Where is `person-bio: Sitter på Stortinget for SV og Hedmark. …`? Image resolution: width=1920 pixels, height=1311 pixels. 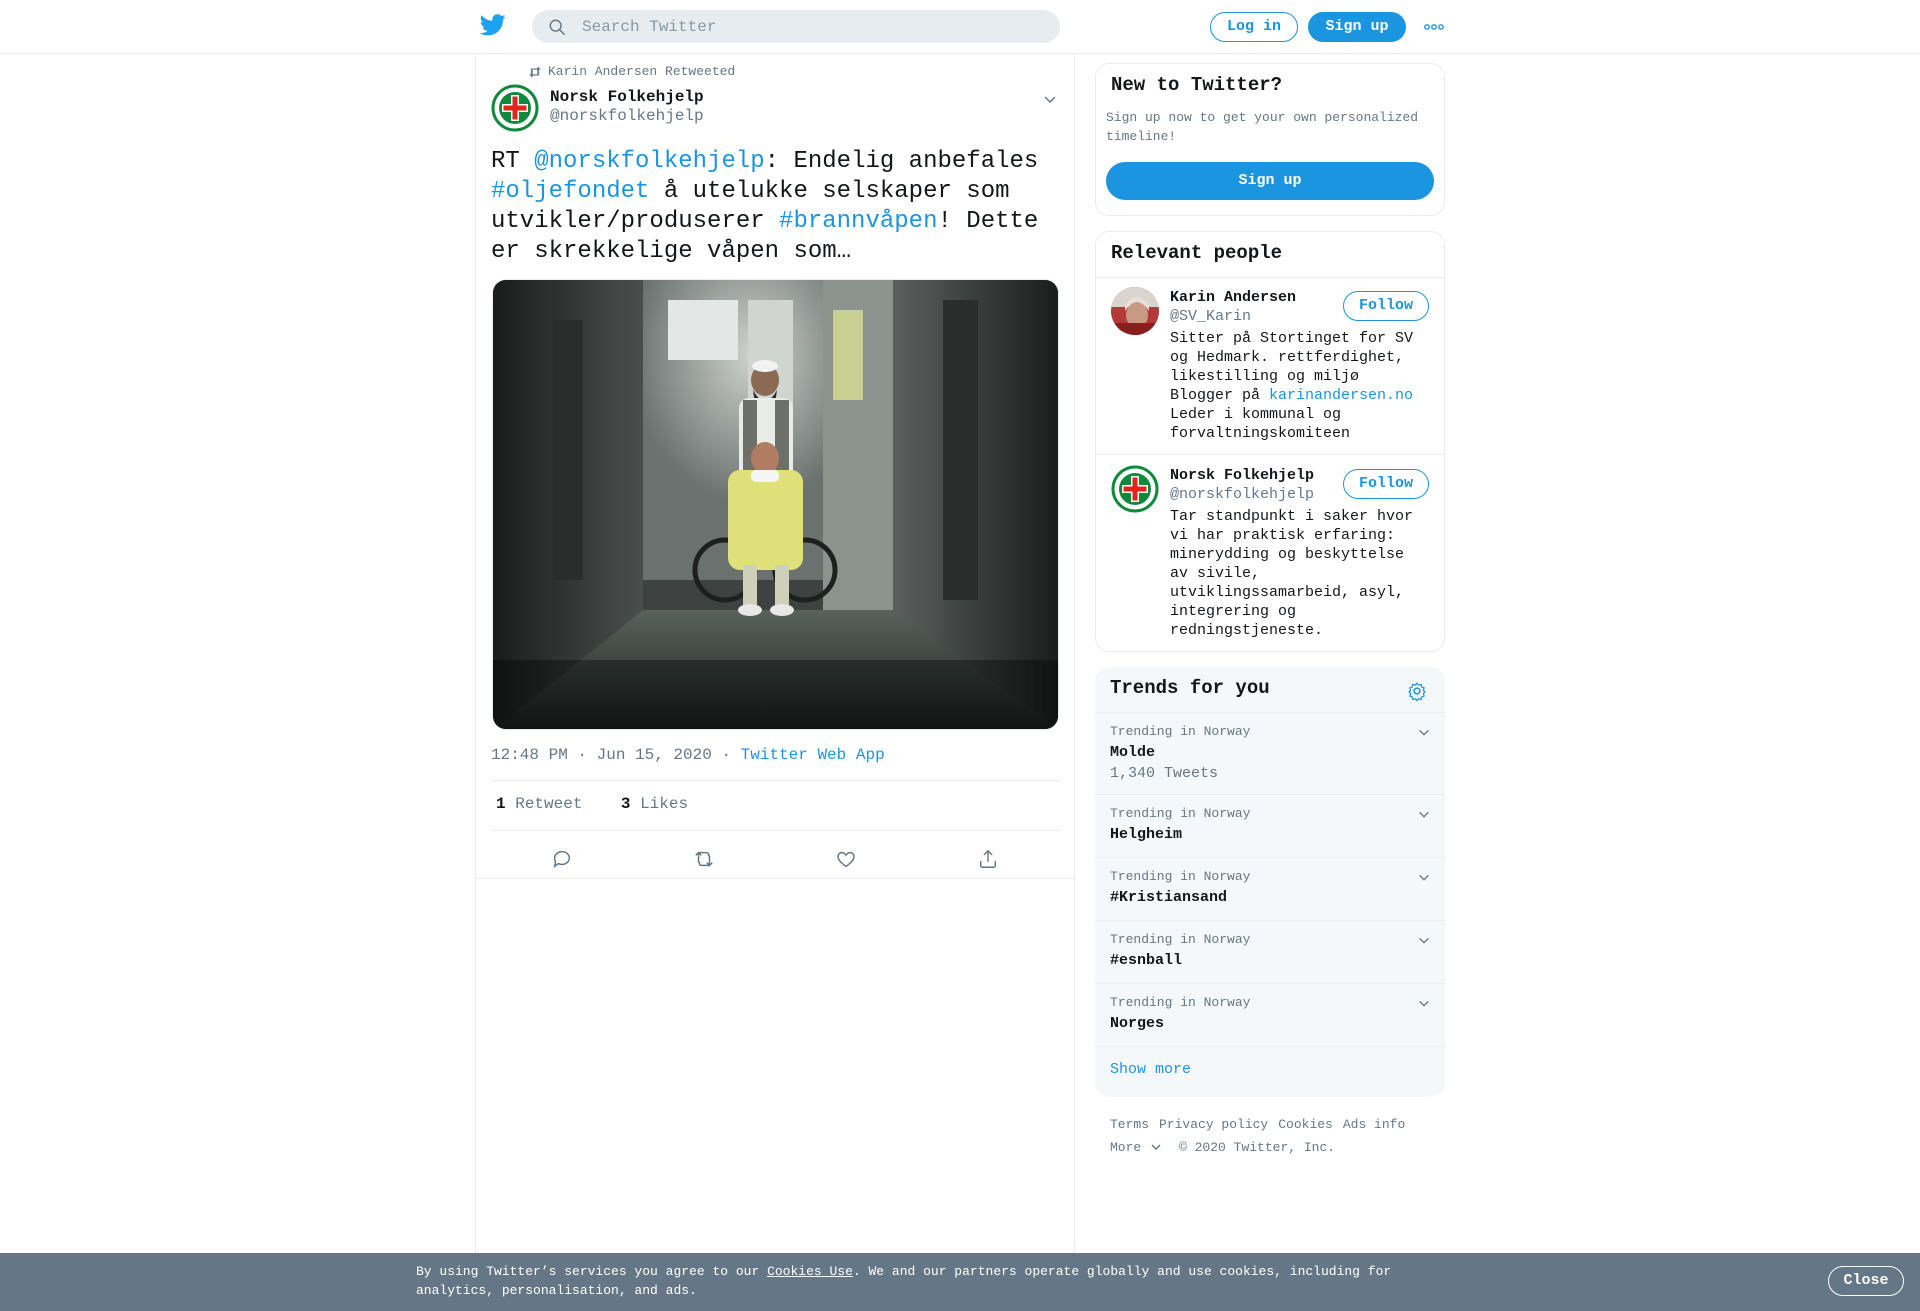 person-bio: Sitter på Stortinget for SV og Hedmark. … is located at coordinates (1300, 386).